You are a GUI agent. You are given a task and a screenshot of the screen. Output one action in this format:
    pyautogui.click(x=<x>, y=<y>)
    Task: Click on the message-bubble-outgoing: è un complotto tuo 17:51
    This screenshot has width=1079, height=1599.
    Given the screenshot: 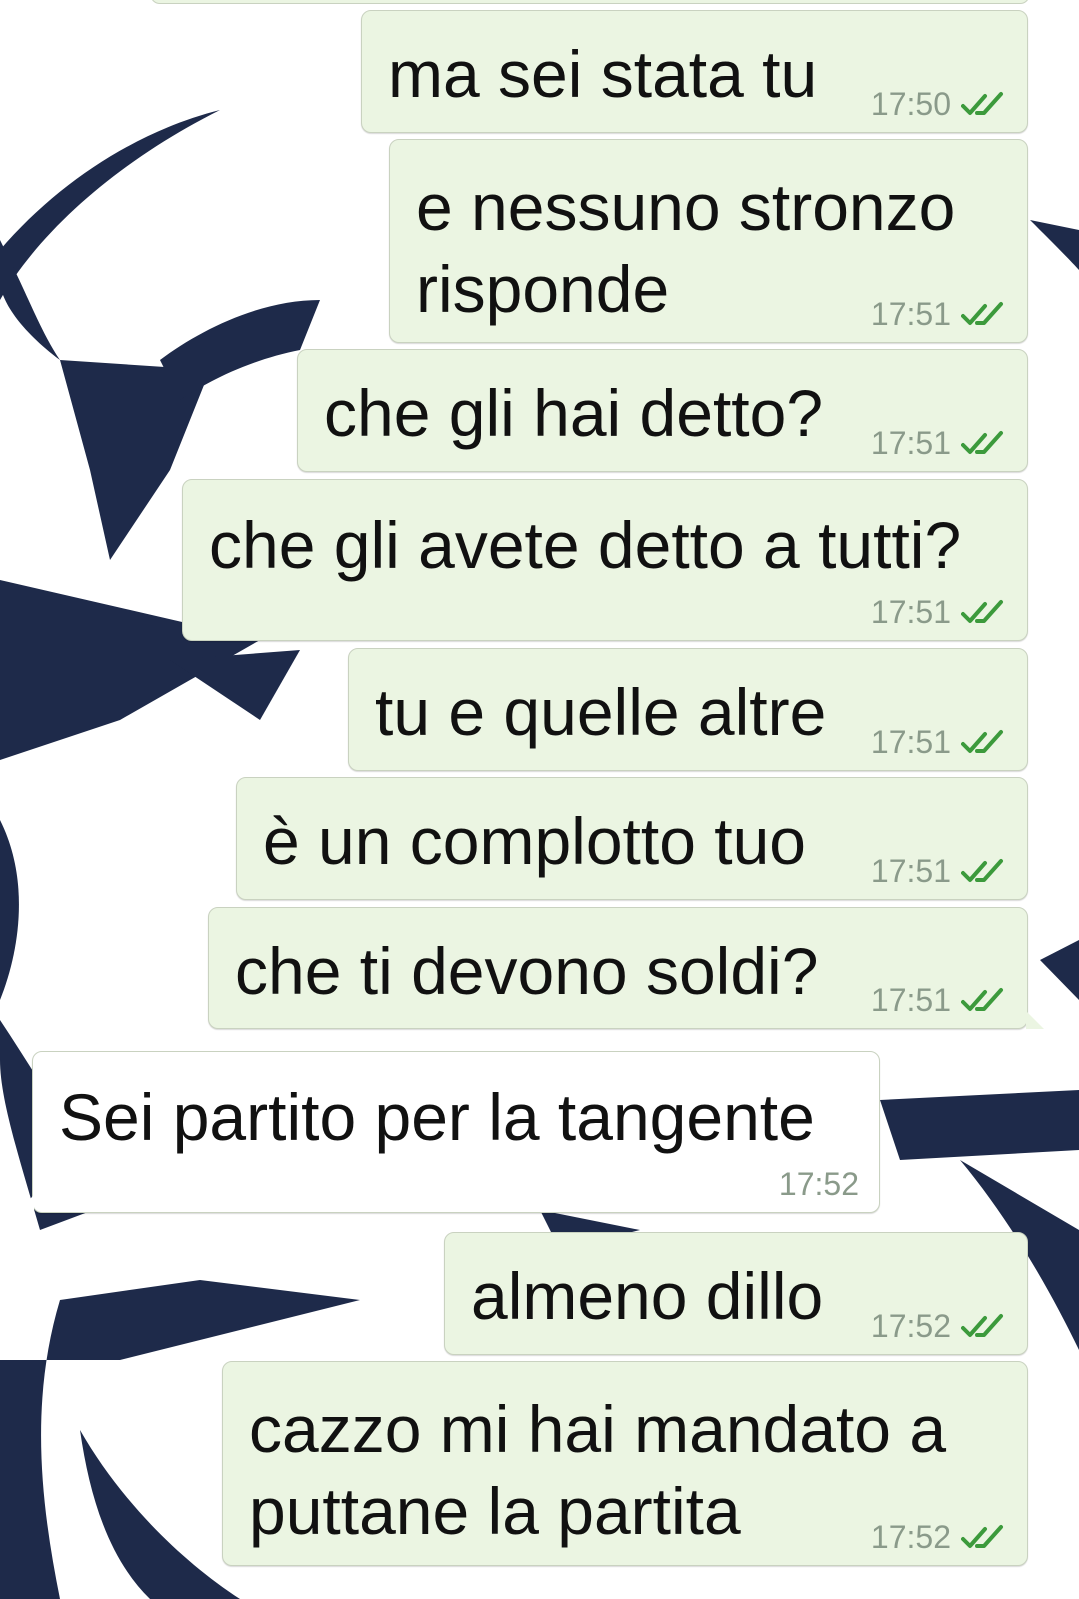 What is the action you would take?
    pyautogui.click(x=632, y=838)
    